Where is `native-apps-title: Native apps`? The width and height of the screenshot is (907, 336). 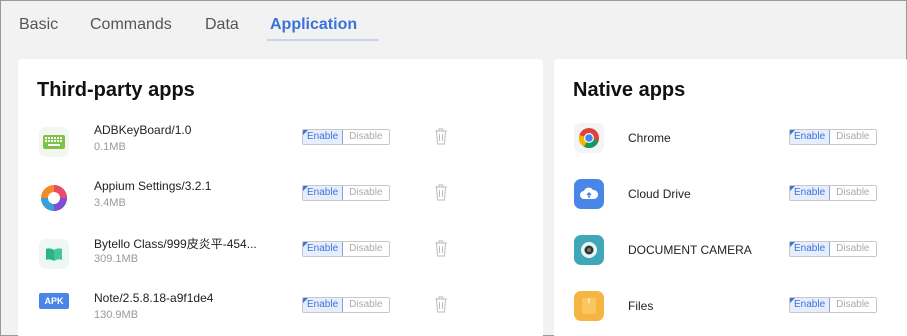 native-apps-title: Native apps is located at coordinates (629, 90).